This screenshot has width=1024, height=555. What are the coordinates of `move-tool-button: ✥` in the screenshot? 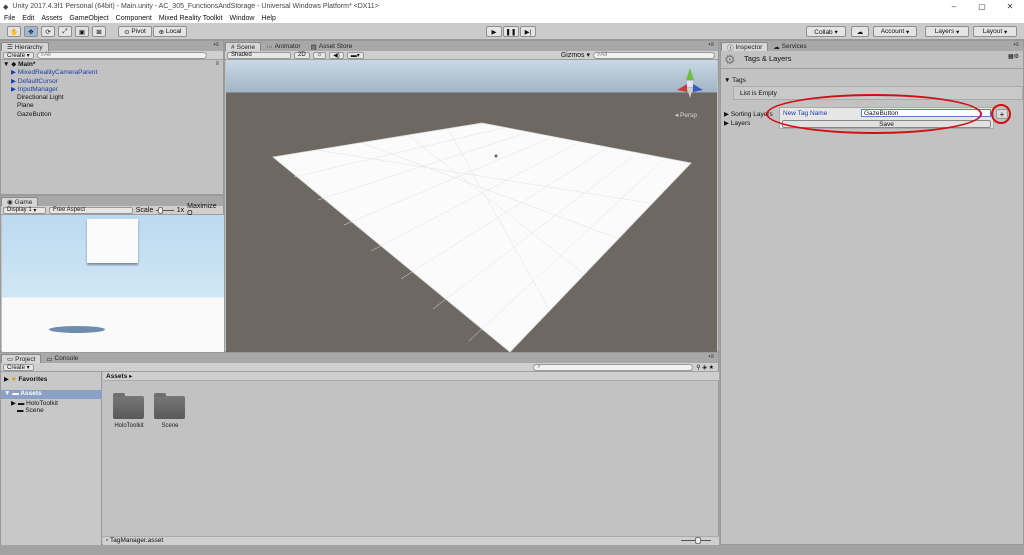 It's located at (31, 31).